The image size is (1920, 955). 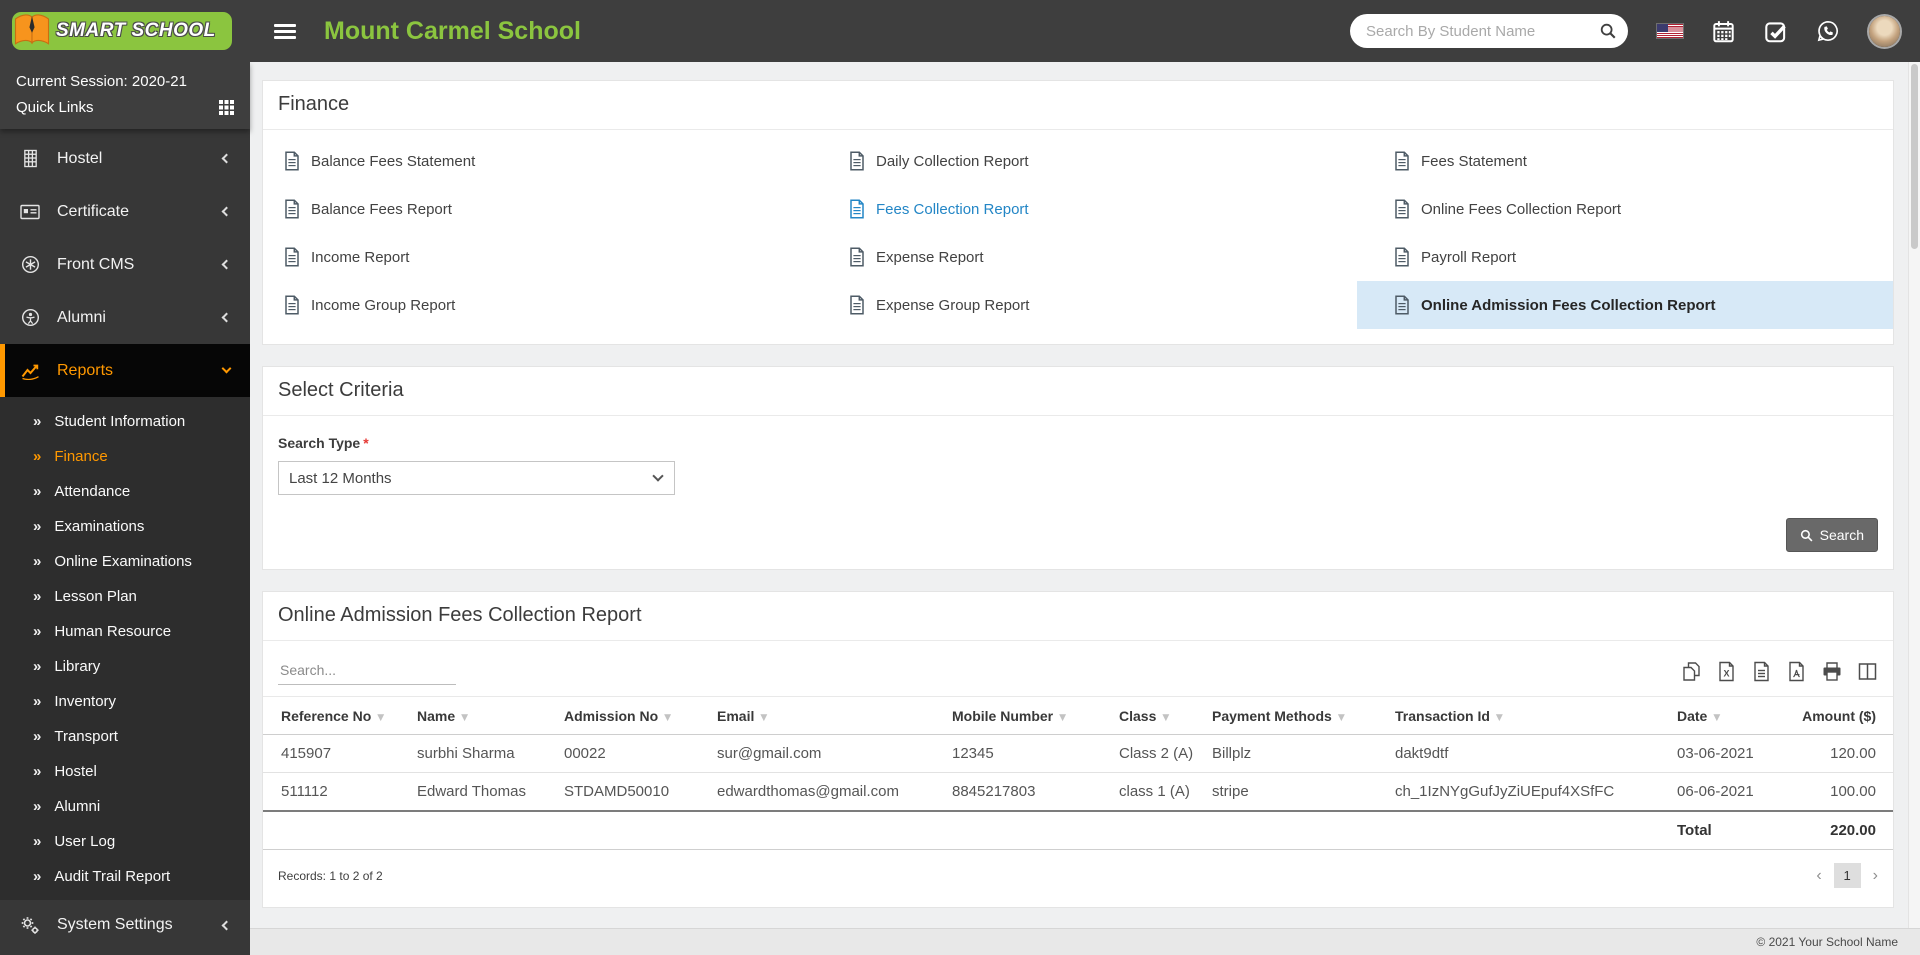 What do you see at coordinates (1295, 715) in the screenshot?
I see `col-payment-methods: Payment Methods ▼` at bounding box center [1295, 715].